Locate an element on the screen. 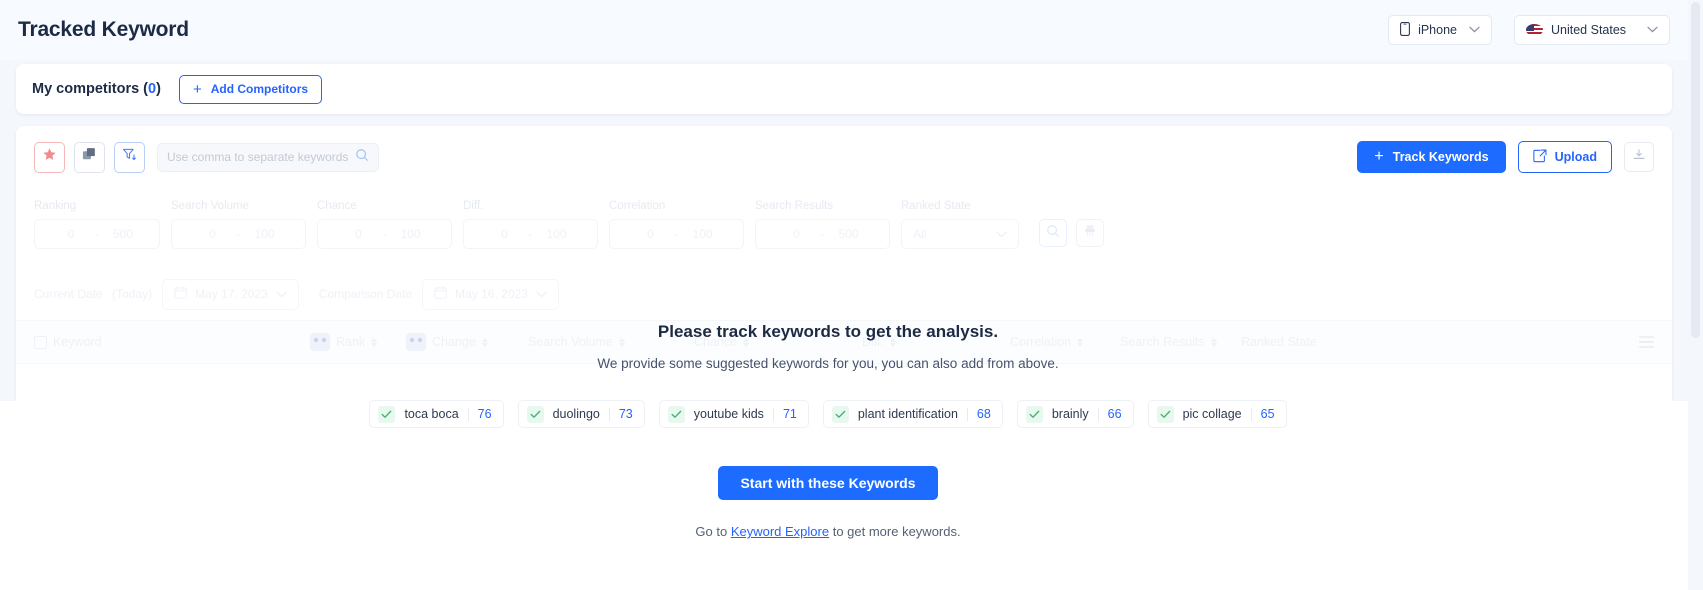  keyword-chip: plant identification 68 is located at coordinates (912, 414).